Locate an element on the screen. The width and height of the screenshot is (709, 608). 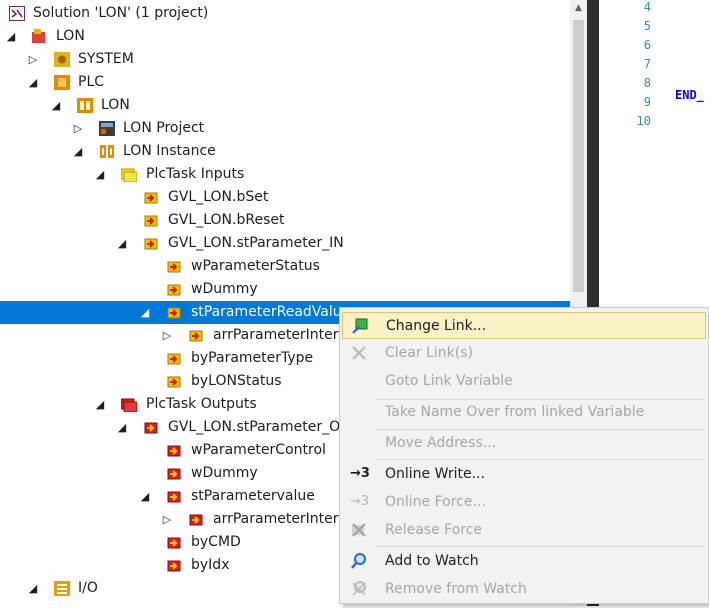
line-number: 9 is located at coordinates (647, 102).